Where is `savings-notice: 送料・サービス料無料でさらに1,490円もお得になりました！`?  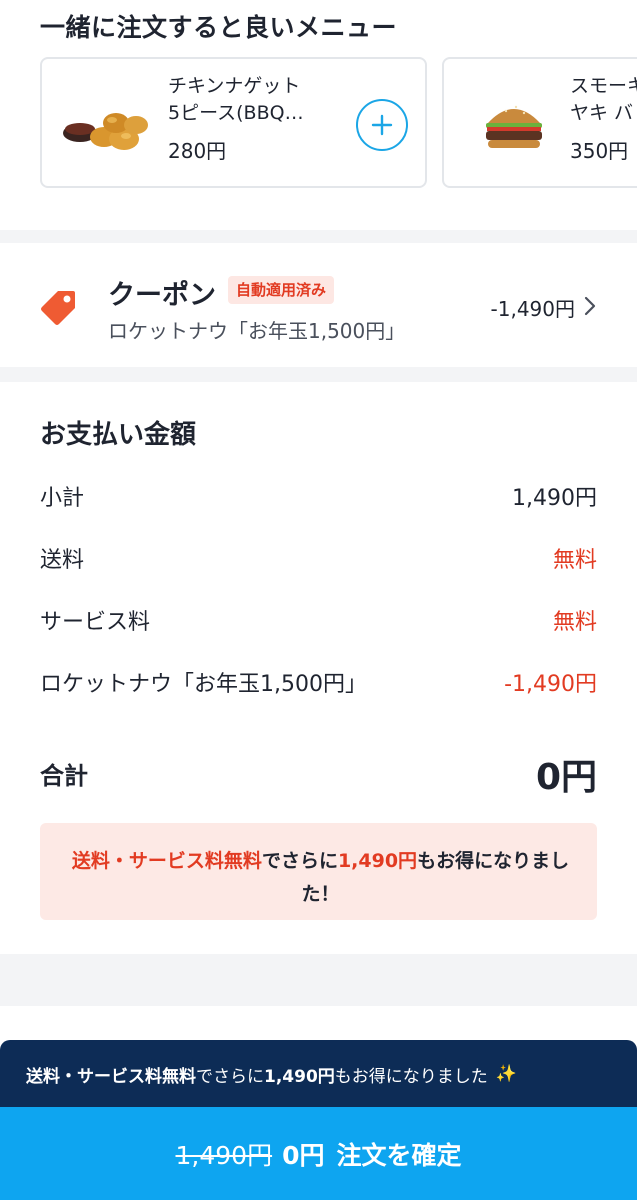 savings-notice: 送料・サービス料無料でさらに1,490円もお得になりました！ is located at coordinates (318, 871).